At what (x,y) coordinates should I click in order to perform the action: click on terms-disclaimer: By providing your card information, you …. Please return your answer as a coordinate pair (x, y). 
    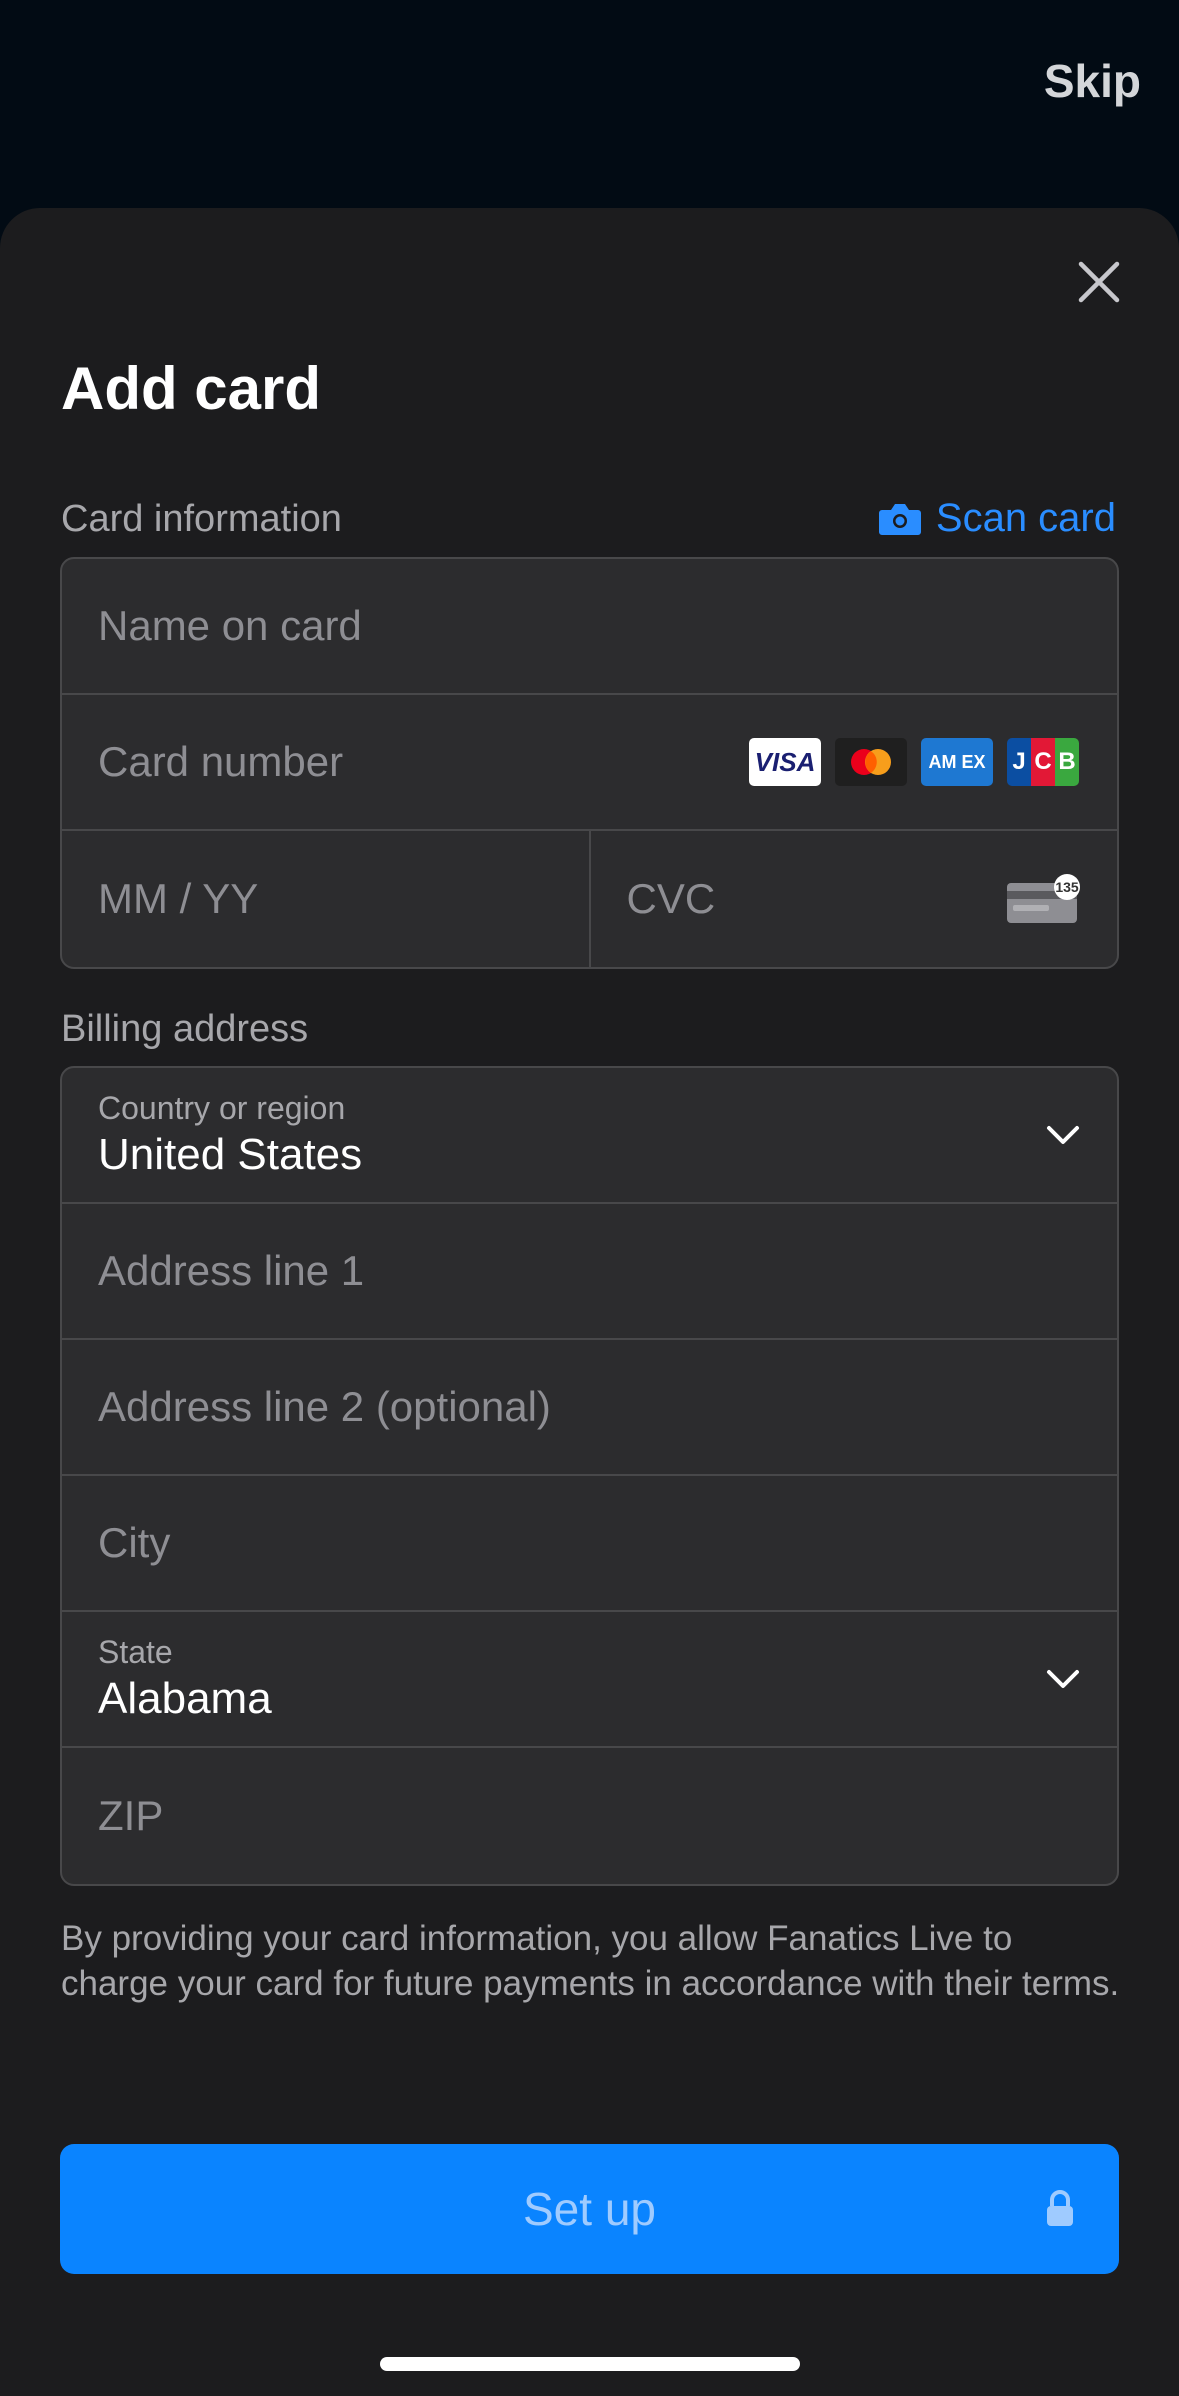
    Looking at the image, I should click on (590, 1961).